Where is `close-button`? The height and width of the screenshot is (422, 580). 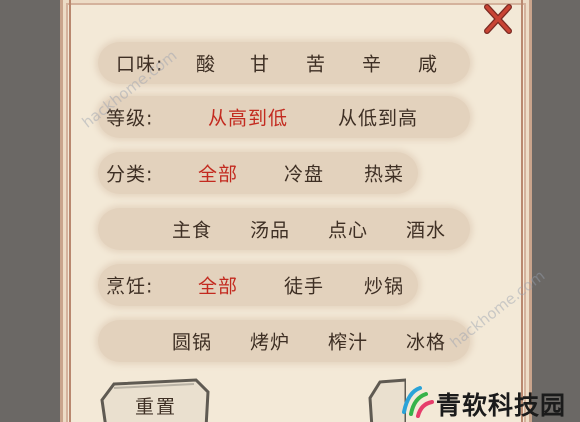
close-button is located at coordinates (498, 19).